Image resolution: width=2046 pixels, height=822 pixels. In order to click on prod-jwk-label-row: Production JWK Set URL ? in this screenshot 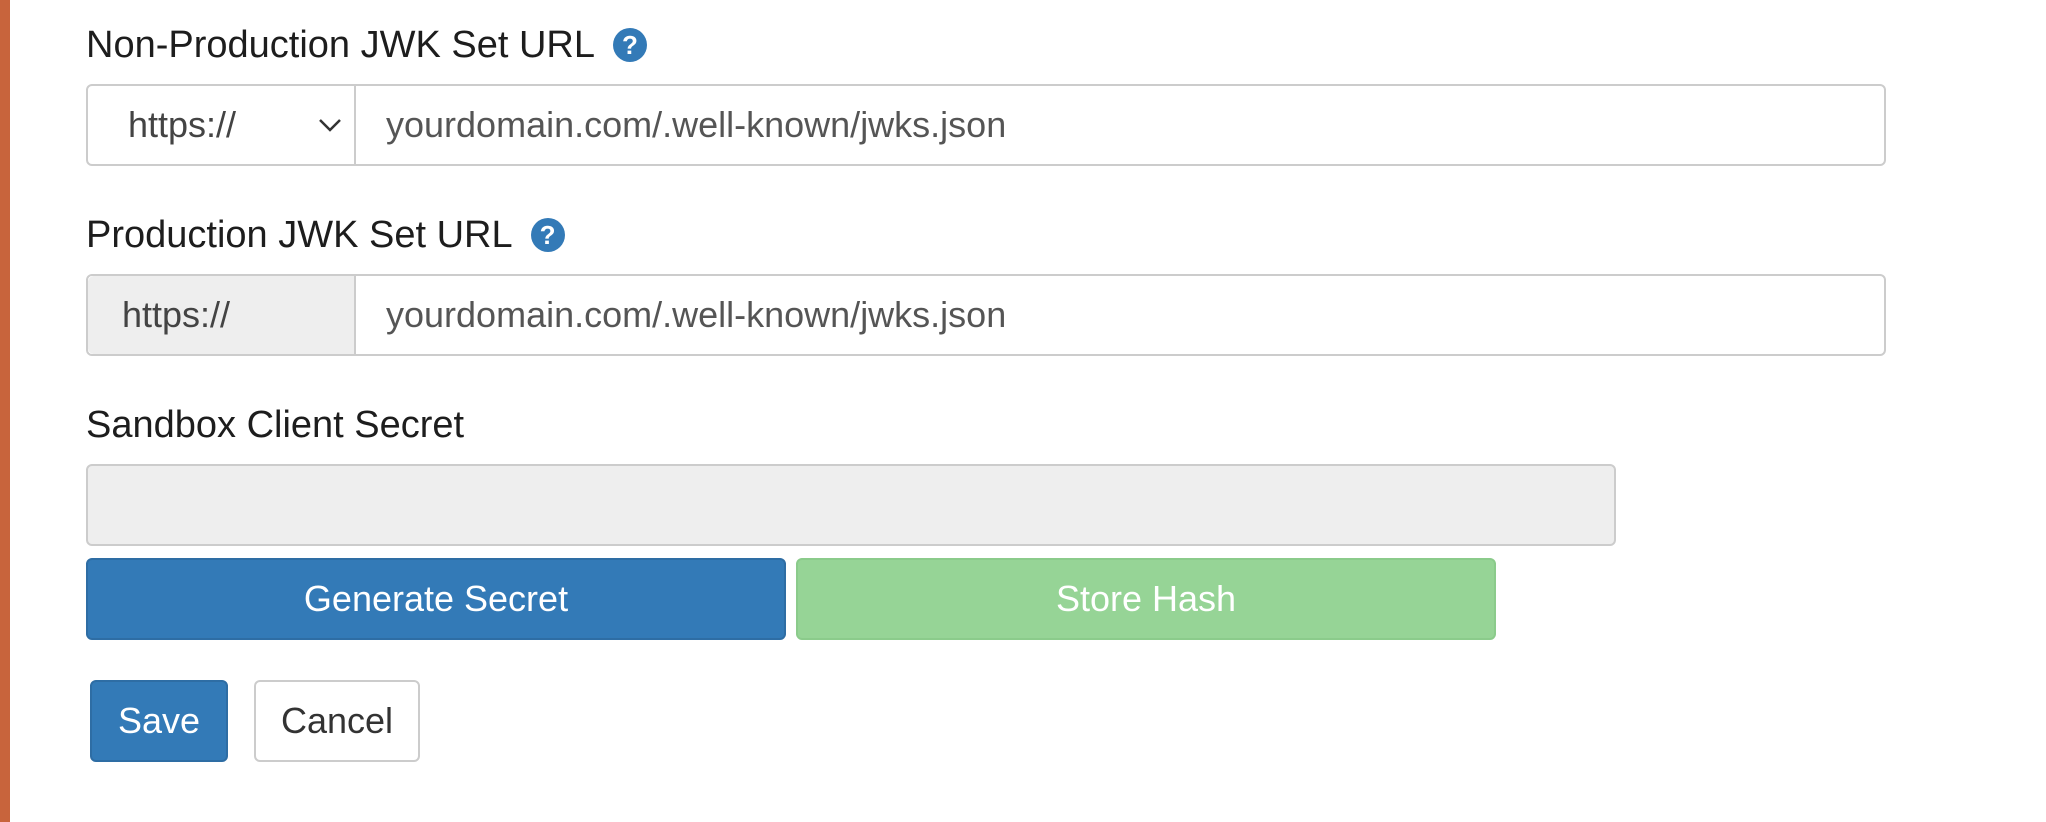, I will do `click(325, 235)`.